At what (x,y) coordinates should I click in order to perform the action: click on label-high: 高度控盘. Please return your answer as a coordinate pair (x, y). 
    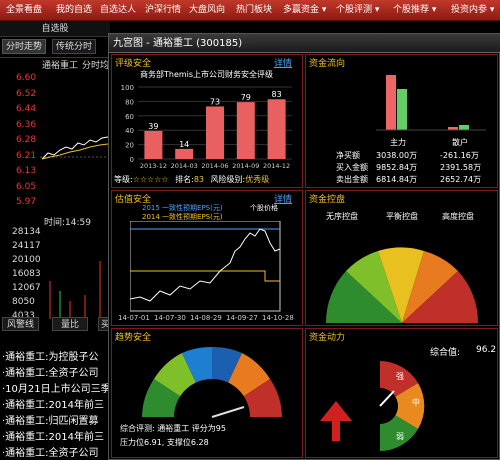
    Looking at the image, I should click on (458, 216).